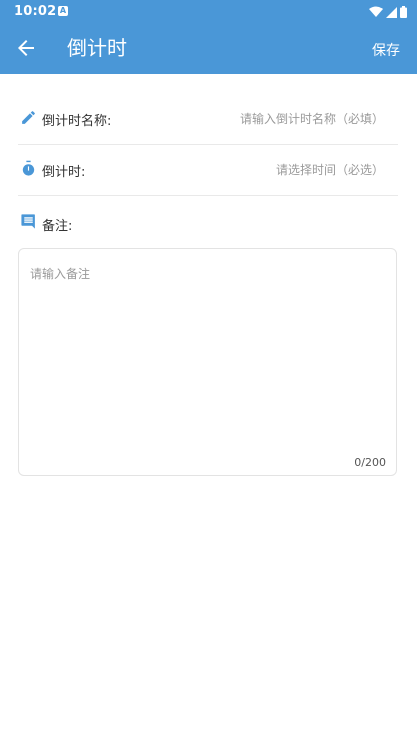  I want to click on app-bar: 10:02 A 倒计时 保存, so click(208, 37).